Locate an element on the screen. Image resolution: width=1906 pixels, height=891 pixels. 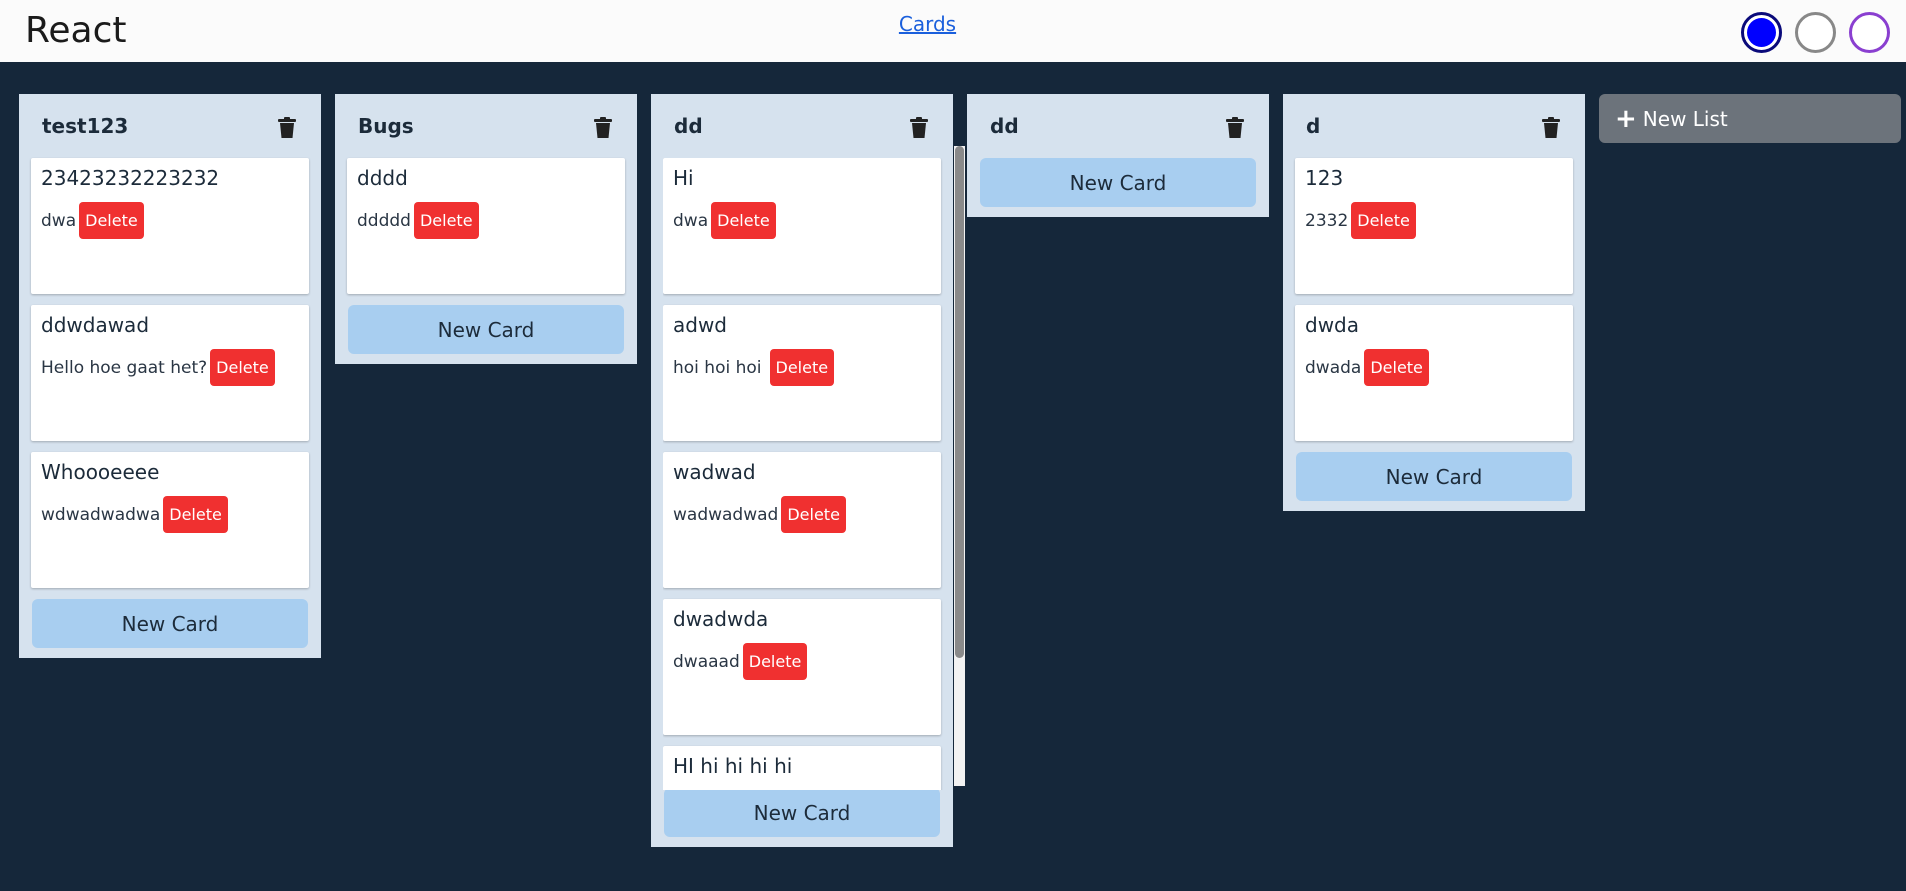
theme-switcher is located at coordinates (1815, 32).